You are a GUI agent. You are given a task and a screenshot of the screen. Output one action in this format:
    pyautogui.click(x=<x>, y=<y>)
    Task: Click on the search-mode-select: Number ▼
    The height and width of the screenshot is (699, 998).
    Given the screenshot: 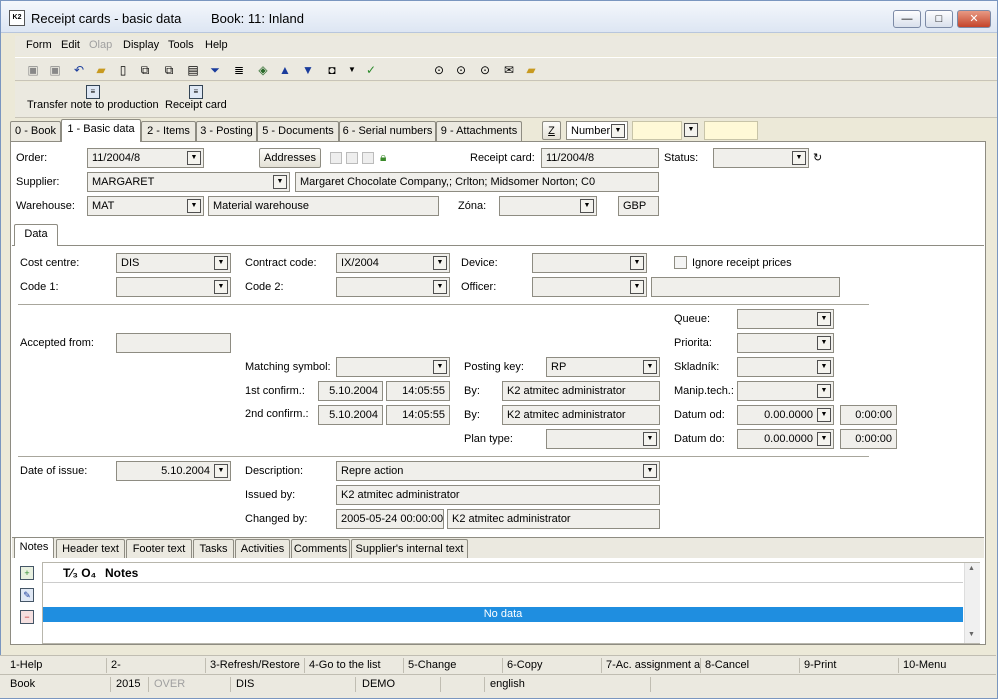 What is the action you would take?
    pyautogui.click(x=597, y=130)
    